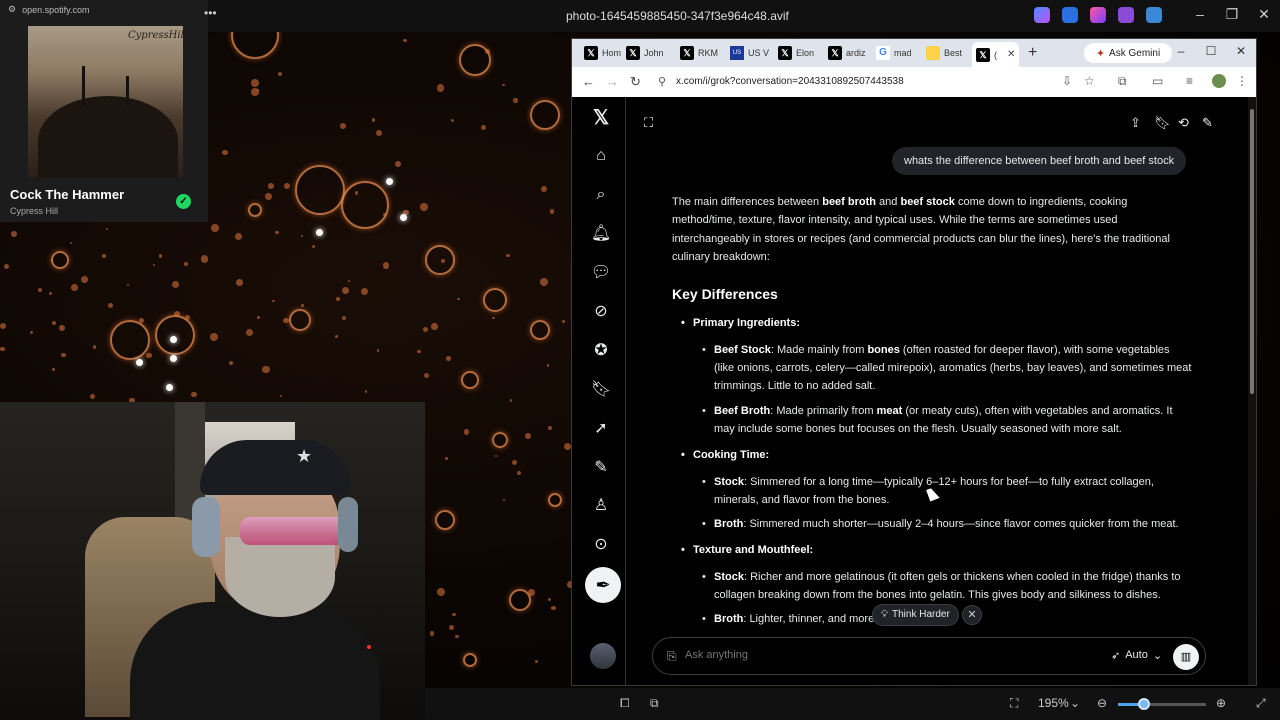 The image size is (1280, 720). I want to click on copilot-icon, so click(1042, 15).